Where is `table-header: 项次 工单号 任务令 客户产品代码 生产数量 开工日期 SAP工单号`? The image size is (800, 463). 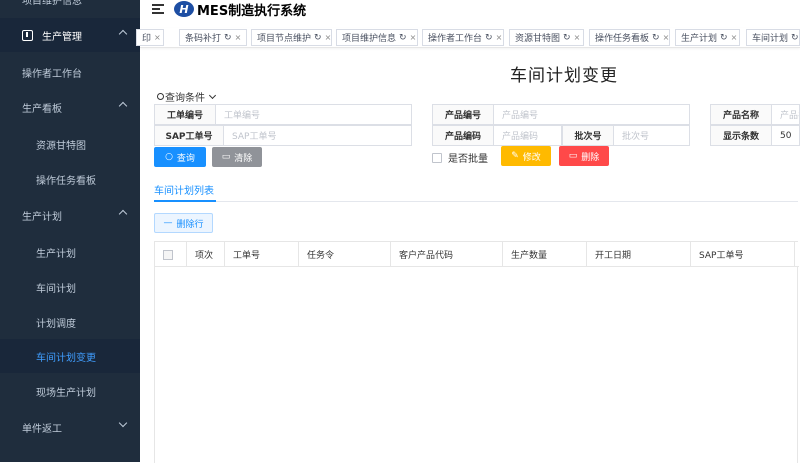 table-header: 项次 工单号 任务令 客户产品代码 生产数量 开工日期 SAP工单号 is located at coordinates (477, 254).